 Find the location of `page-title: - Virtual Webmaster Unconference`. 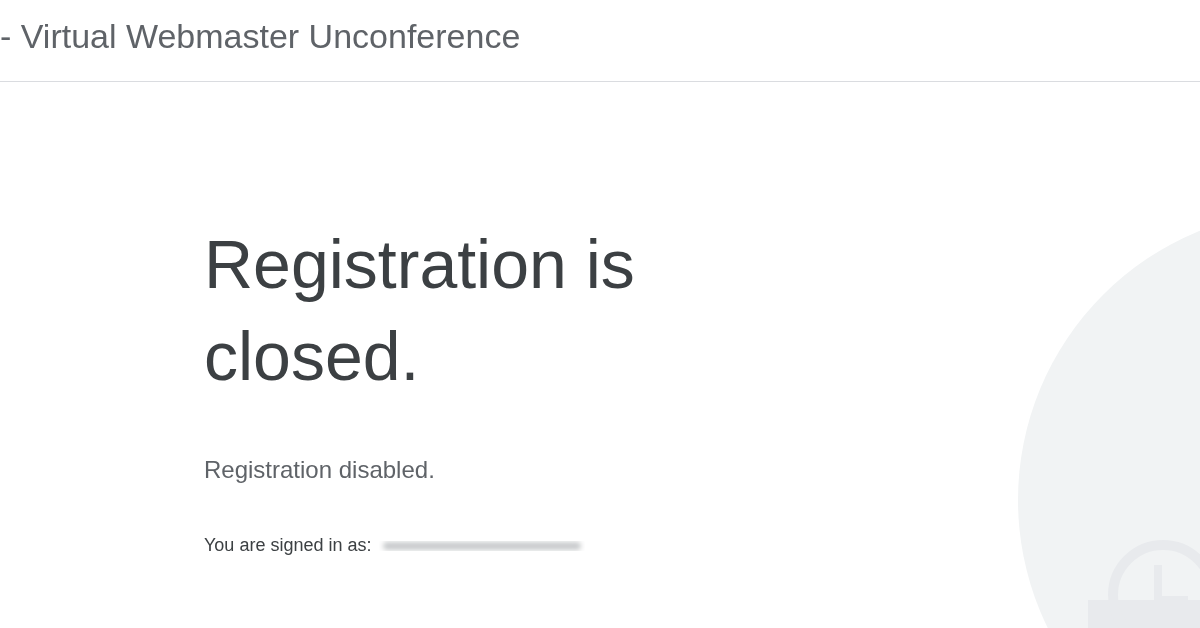

page-title: - Virtual Webmaster Unconference is located at coordinates (261, 36).